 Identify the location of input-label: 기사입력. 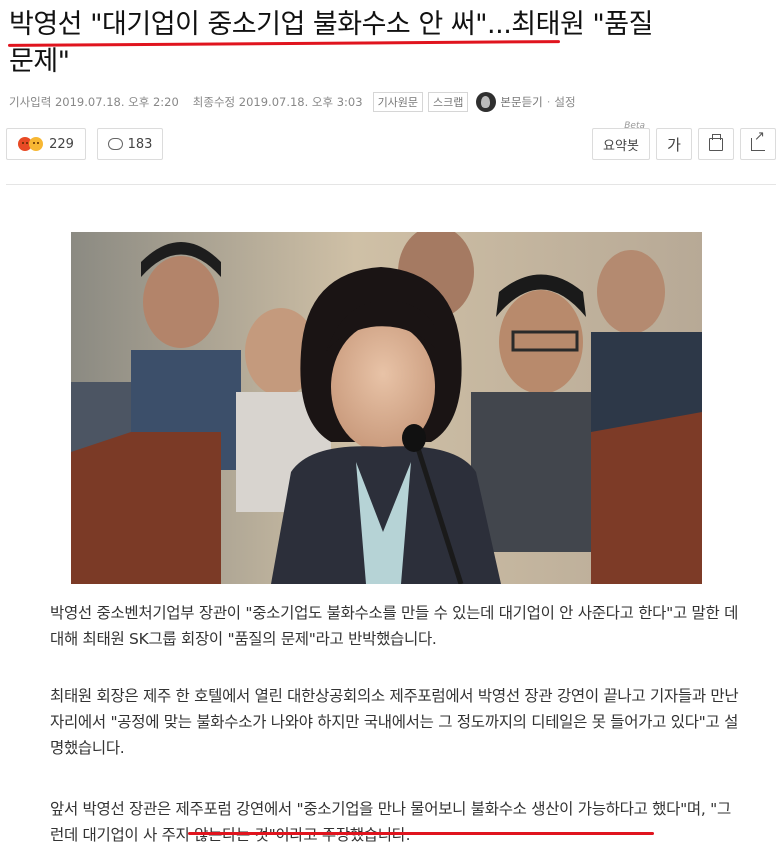
(30, 102).